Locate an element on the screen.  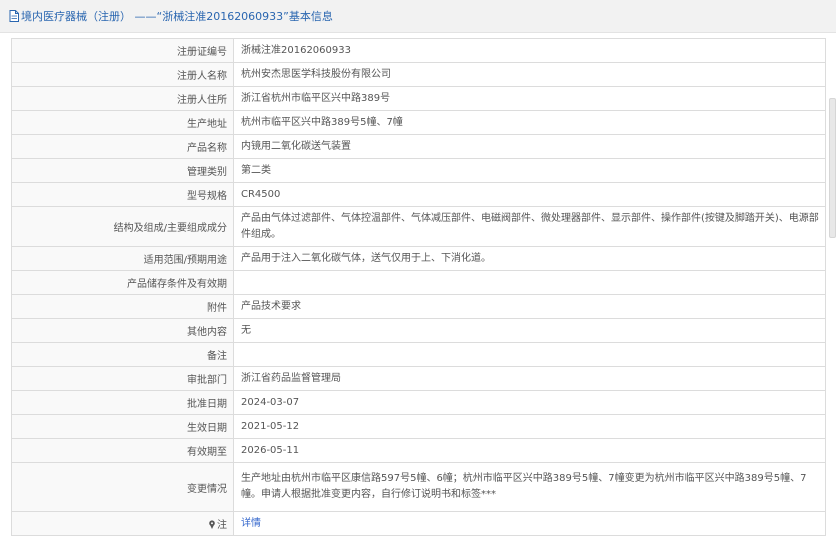
table-row: 附件 产品技术要求 is located at coordinates (418, 306).